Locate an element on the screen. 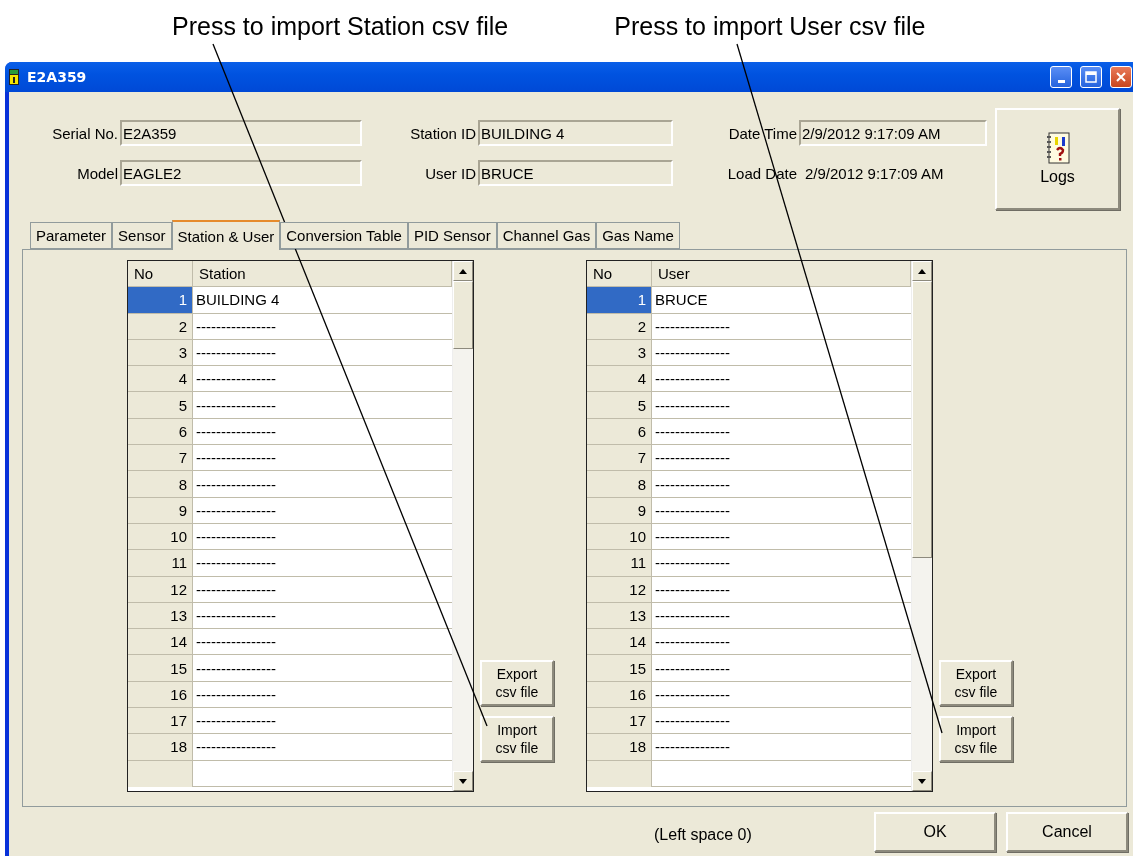 Image resolution: width=1133 pixels, height=856 pixels. button-label: Logs is located at coordinates (1057, 177).